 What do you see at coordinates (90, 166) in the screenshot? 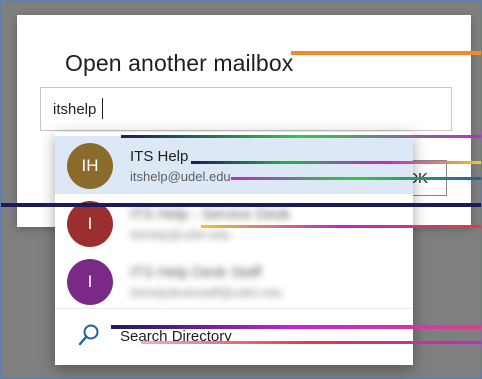
I see `avatar: IH` at bounding box center [90, 166].